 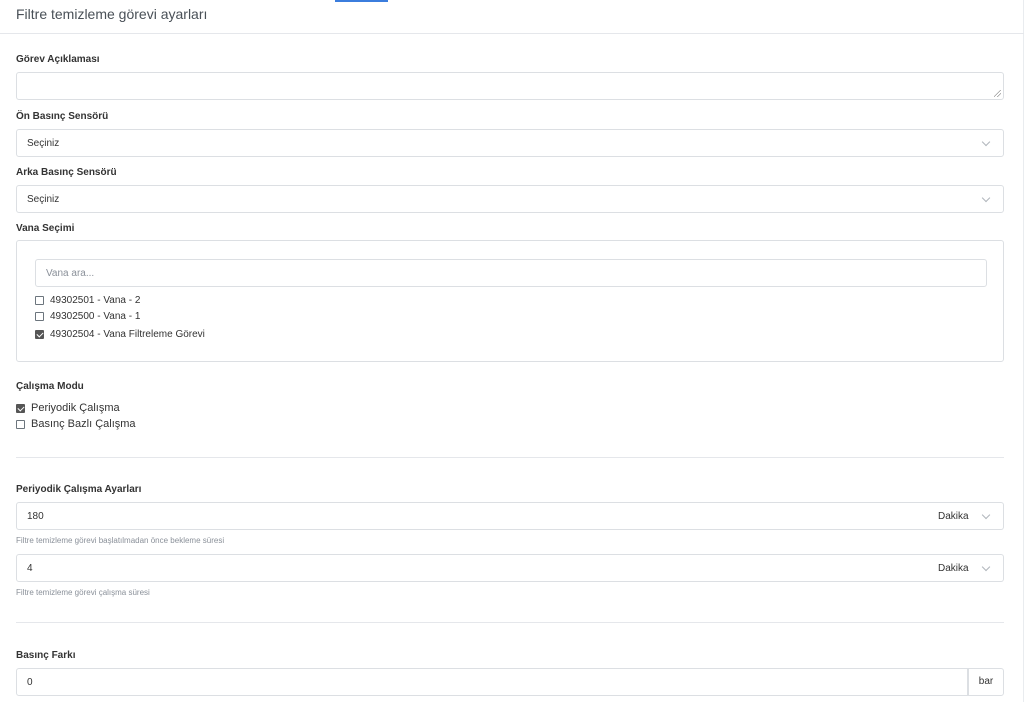 What do you see at coordinates (45, 228) in the screenshot?
I see `valve-selection-label: Vana Seçimi` at bounding box center [45, 228].